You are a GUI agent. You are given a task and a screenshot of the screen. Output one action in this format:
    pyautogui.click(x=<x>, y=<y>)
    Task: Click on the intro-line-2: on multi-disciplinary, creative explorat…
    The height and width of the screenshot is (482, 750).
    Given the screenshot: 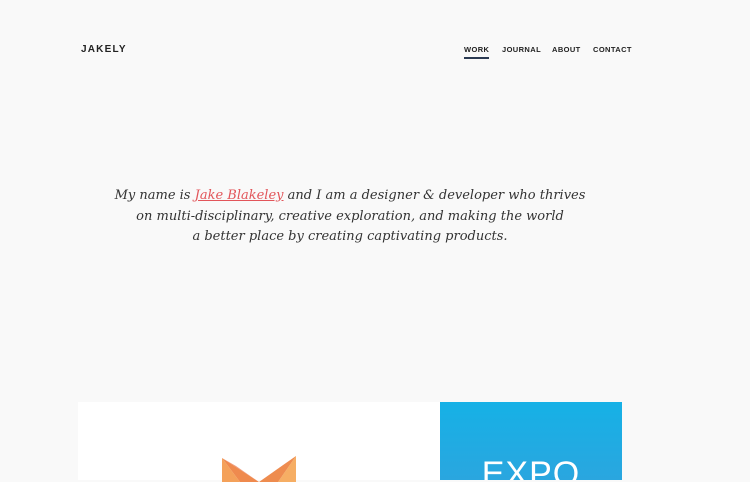 What is the action you would take?
    pyautogui.click(x=350, y=216)
    